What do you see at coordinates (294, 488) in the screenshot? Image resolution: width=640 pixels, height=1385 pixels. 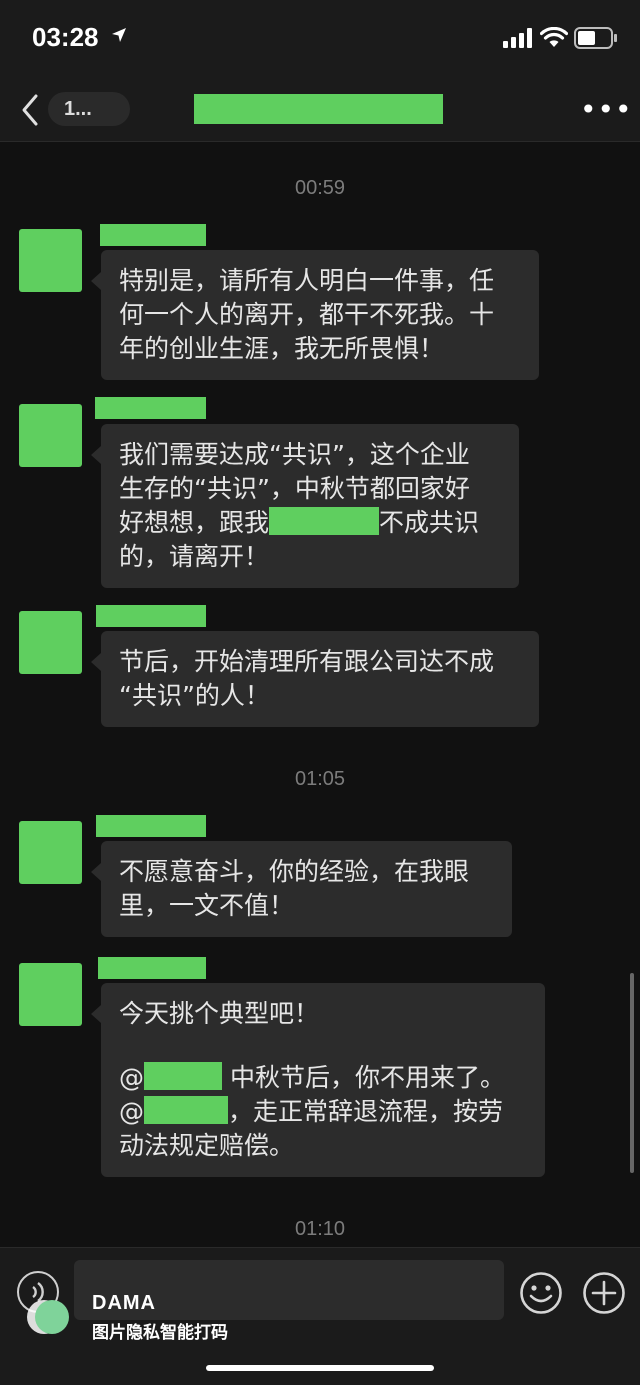 I see `message-line: 生存的“共识”，中秋节都回家好` at bounding box center [294, 488].